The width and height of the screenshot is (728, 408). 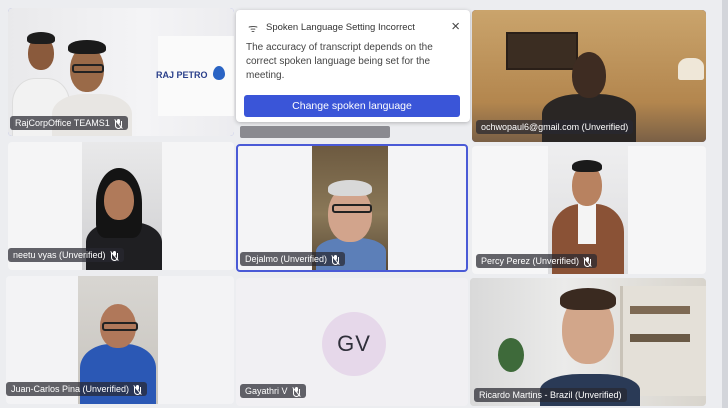 What do you see at coordinates (455, 26) in the screenshot?
I see `close-icon: ×` at bounding box center [455, 26].